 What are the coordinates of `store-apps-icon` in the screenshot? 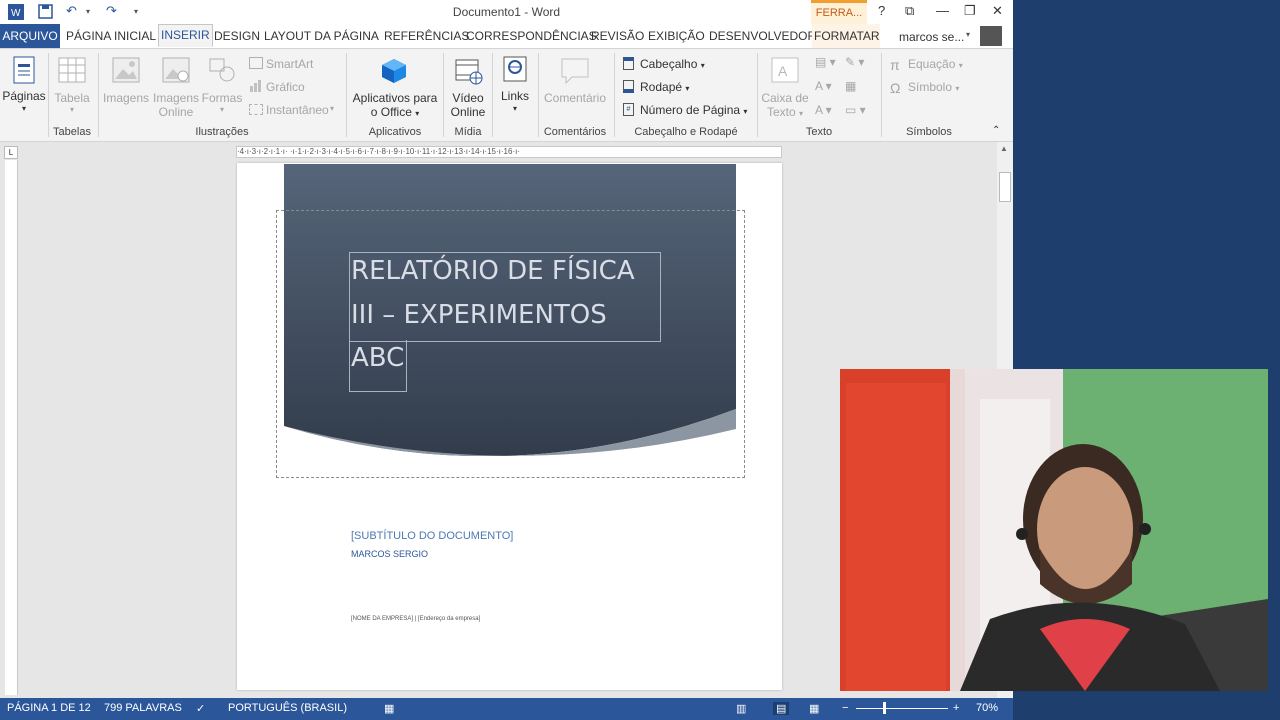 It's located at (394, 71).